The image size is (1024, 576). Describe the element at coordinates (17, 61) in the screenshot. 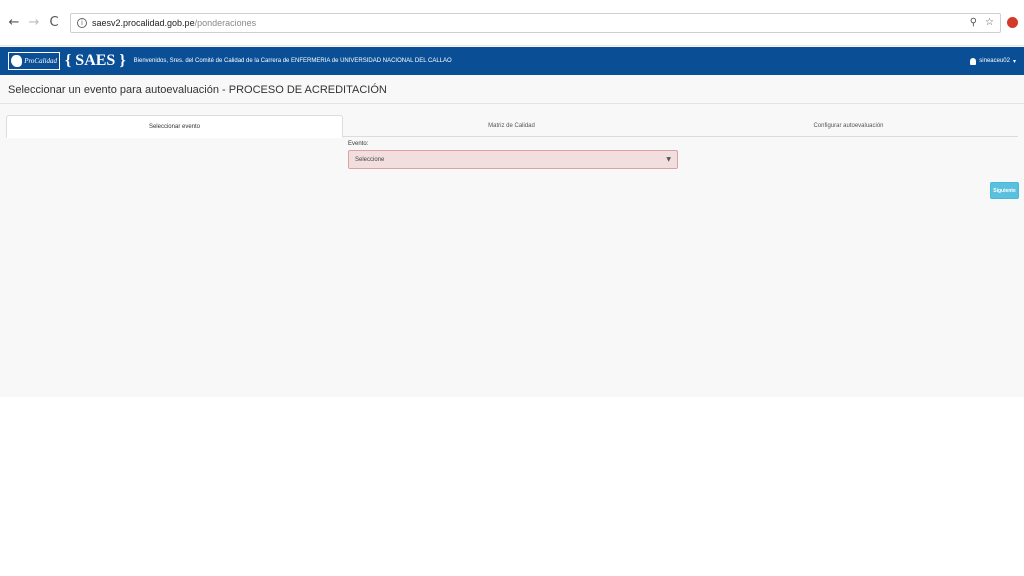

I see `procalidad-swirl-icon` at that location.